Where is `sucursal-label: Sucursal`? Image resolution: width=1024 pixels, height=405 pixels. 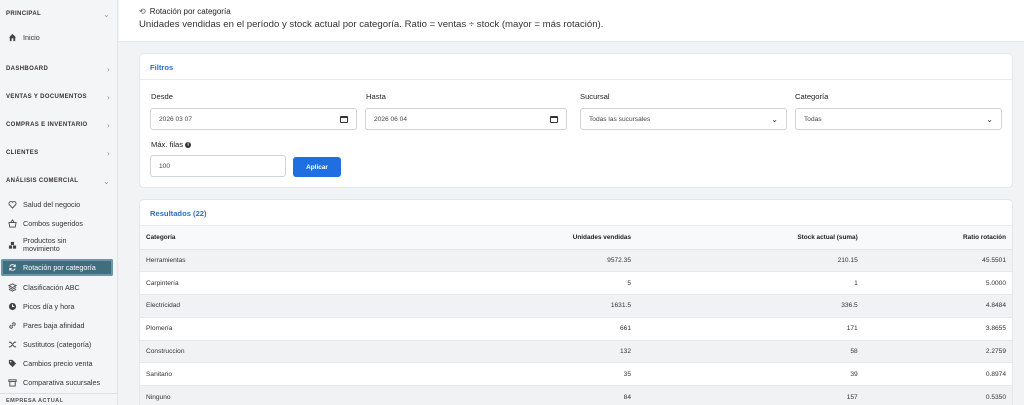 sucursal-label: Sucursal is located at coordinates (595, 96).